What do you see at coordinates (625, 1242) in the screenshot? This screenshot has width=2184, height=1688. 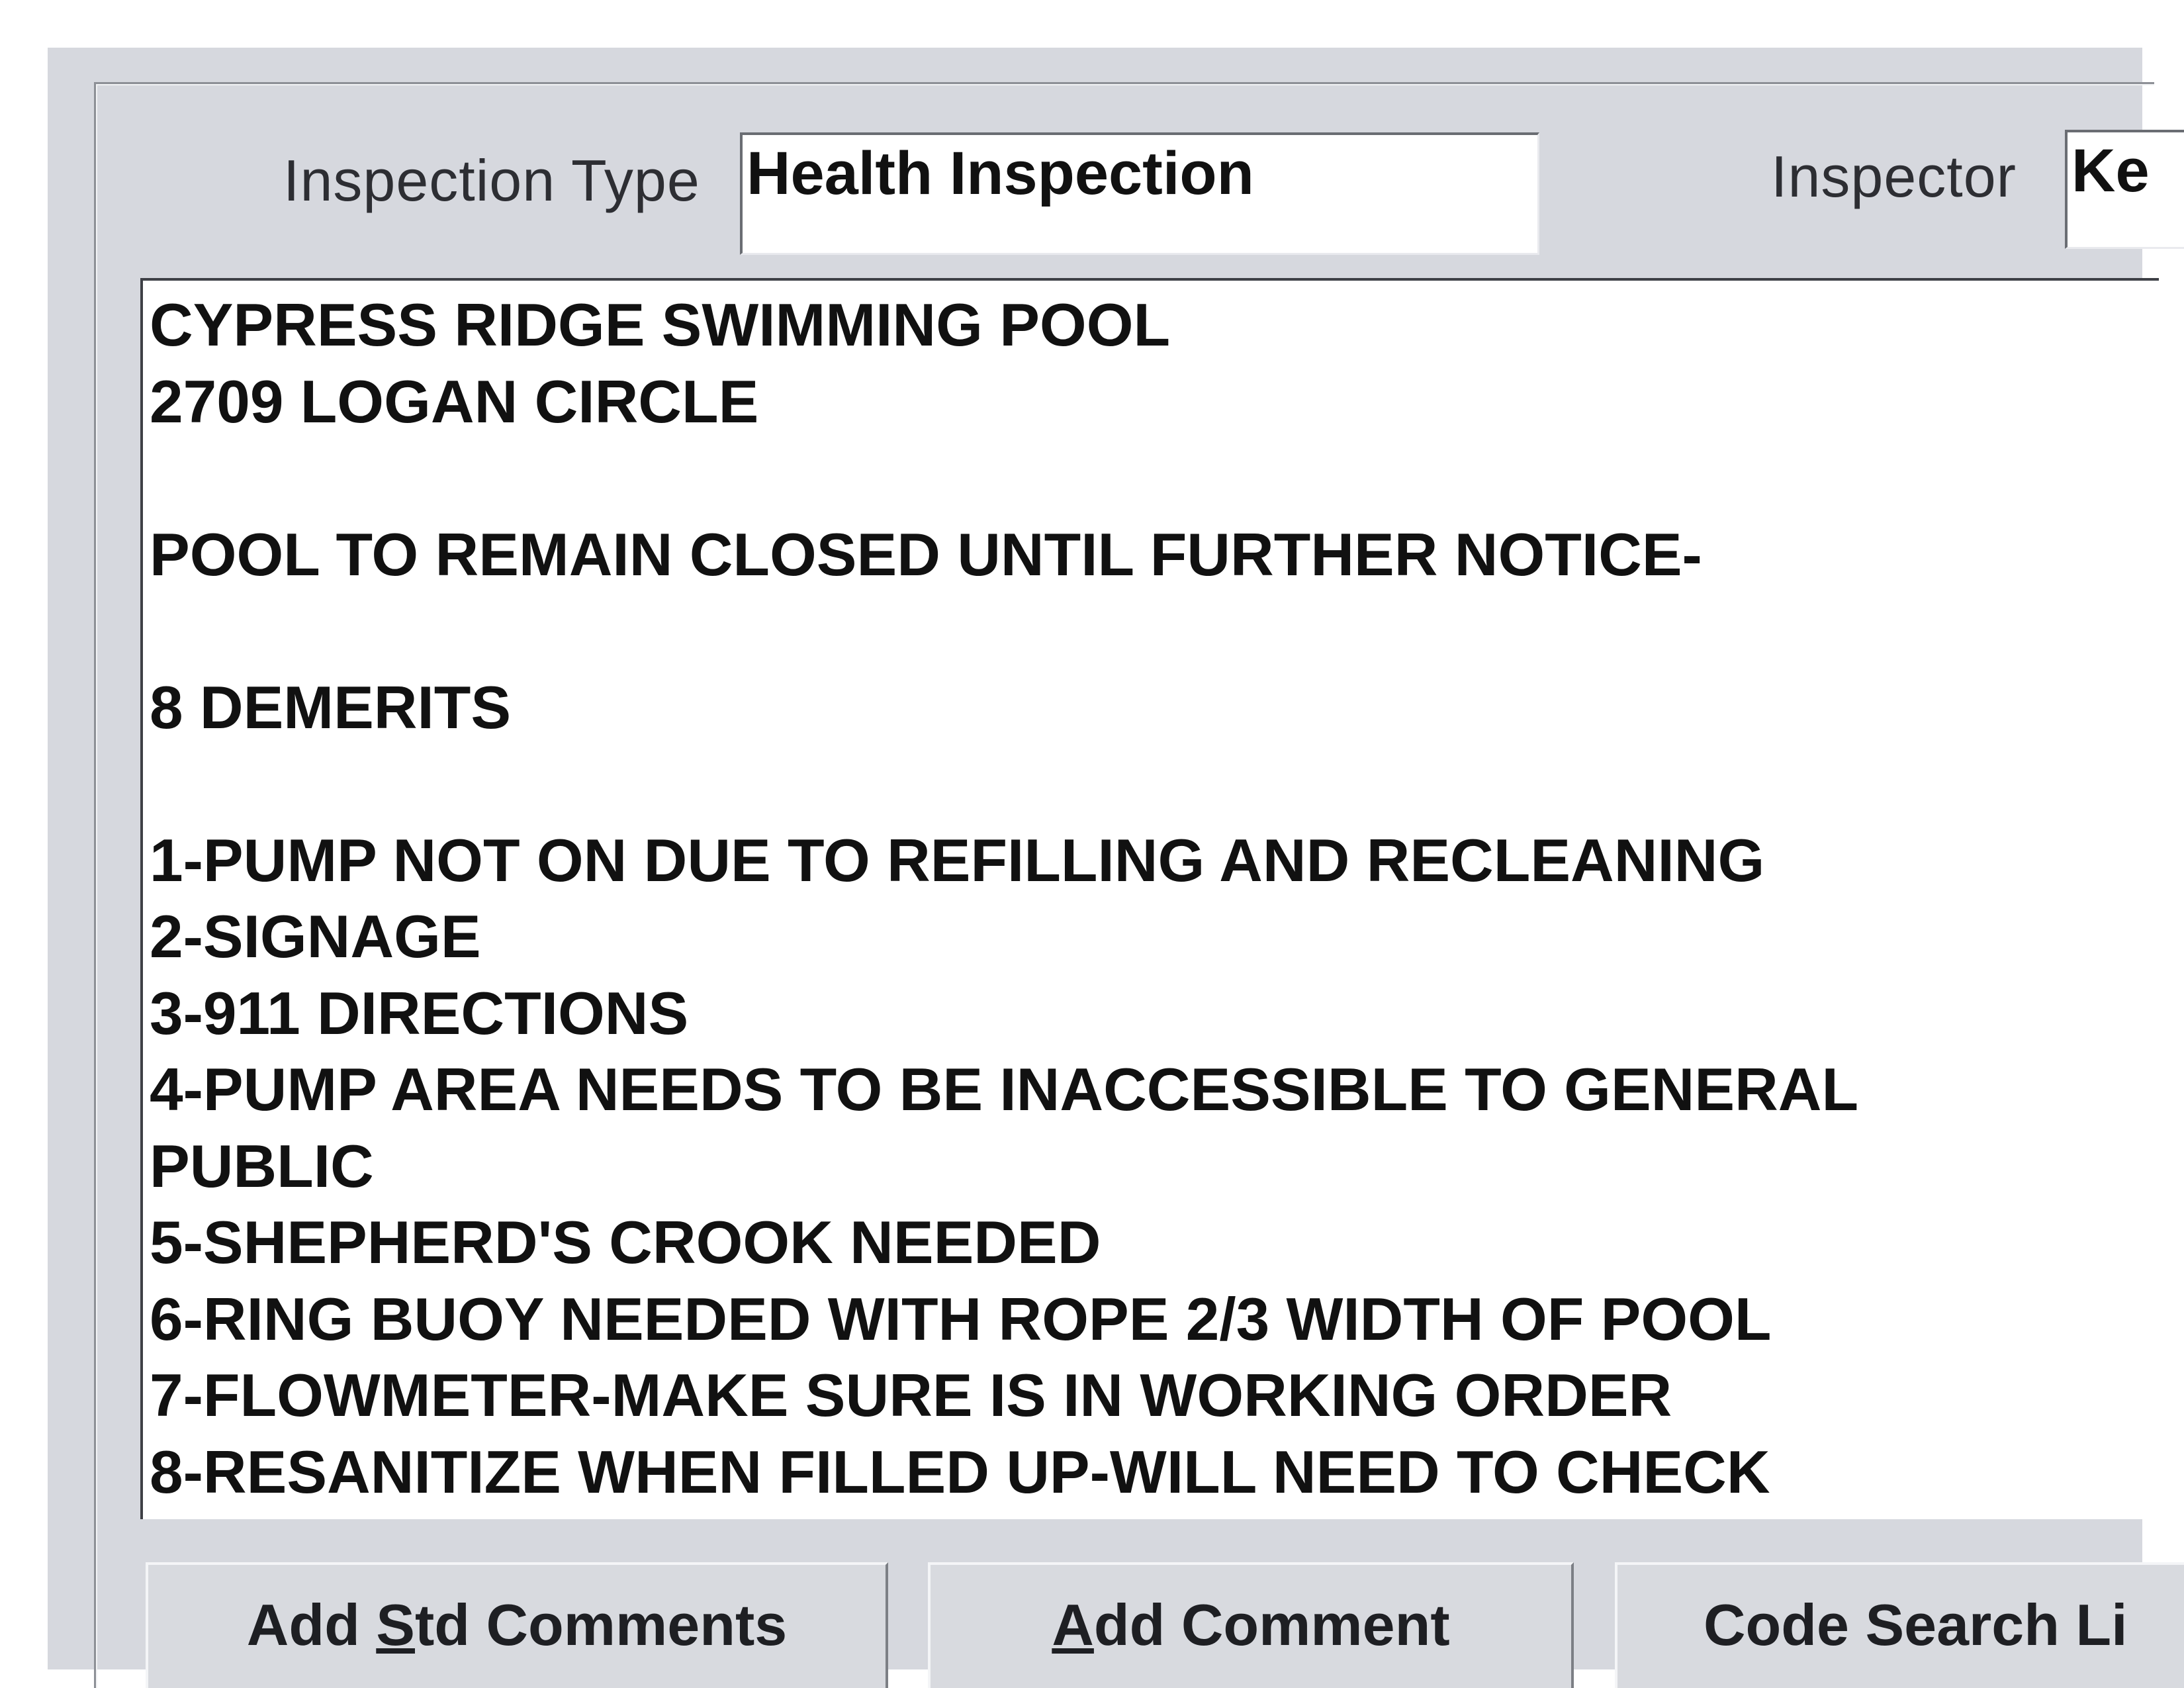 I see `comment-line: 5-SHEPHERD'S CROOK NEEDED` at bounding box center [625, 1242].